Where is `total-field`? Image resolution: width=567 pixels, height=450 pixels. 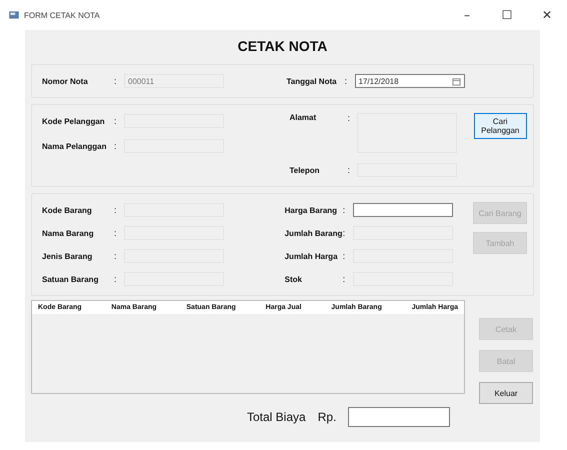
total-field is located at coordinates (399, 417).